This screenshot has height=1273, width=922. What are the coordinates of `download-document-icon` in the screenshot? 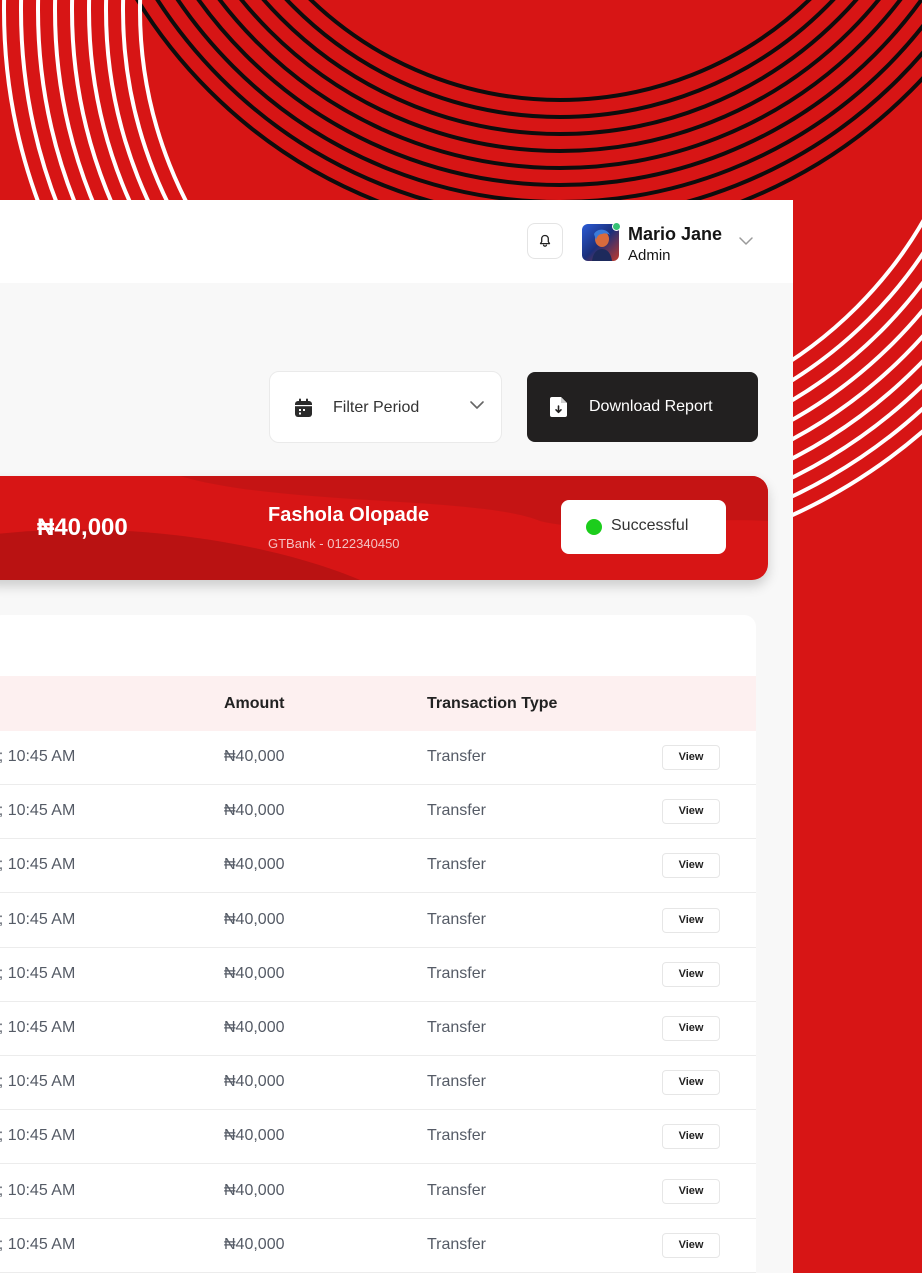 It's located at (558, 407).